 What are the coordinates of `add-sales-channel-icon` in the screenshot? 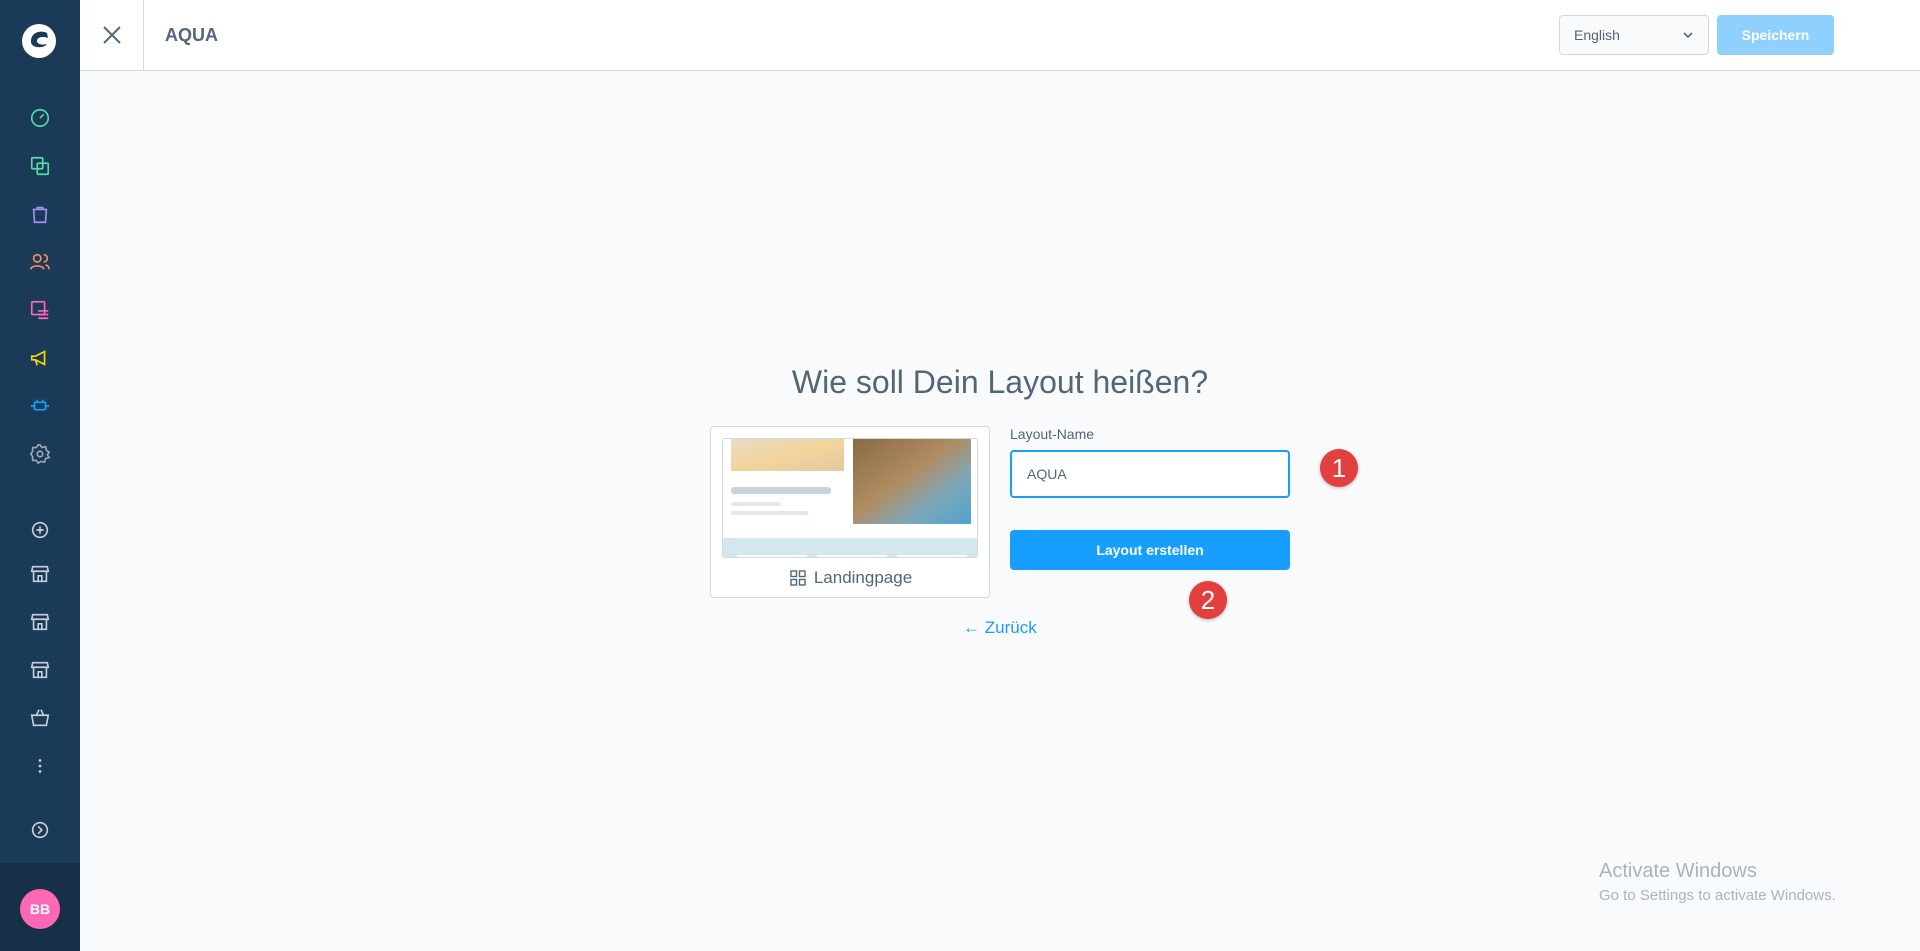 It's located at (40, 530).